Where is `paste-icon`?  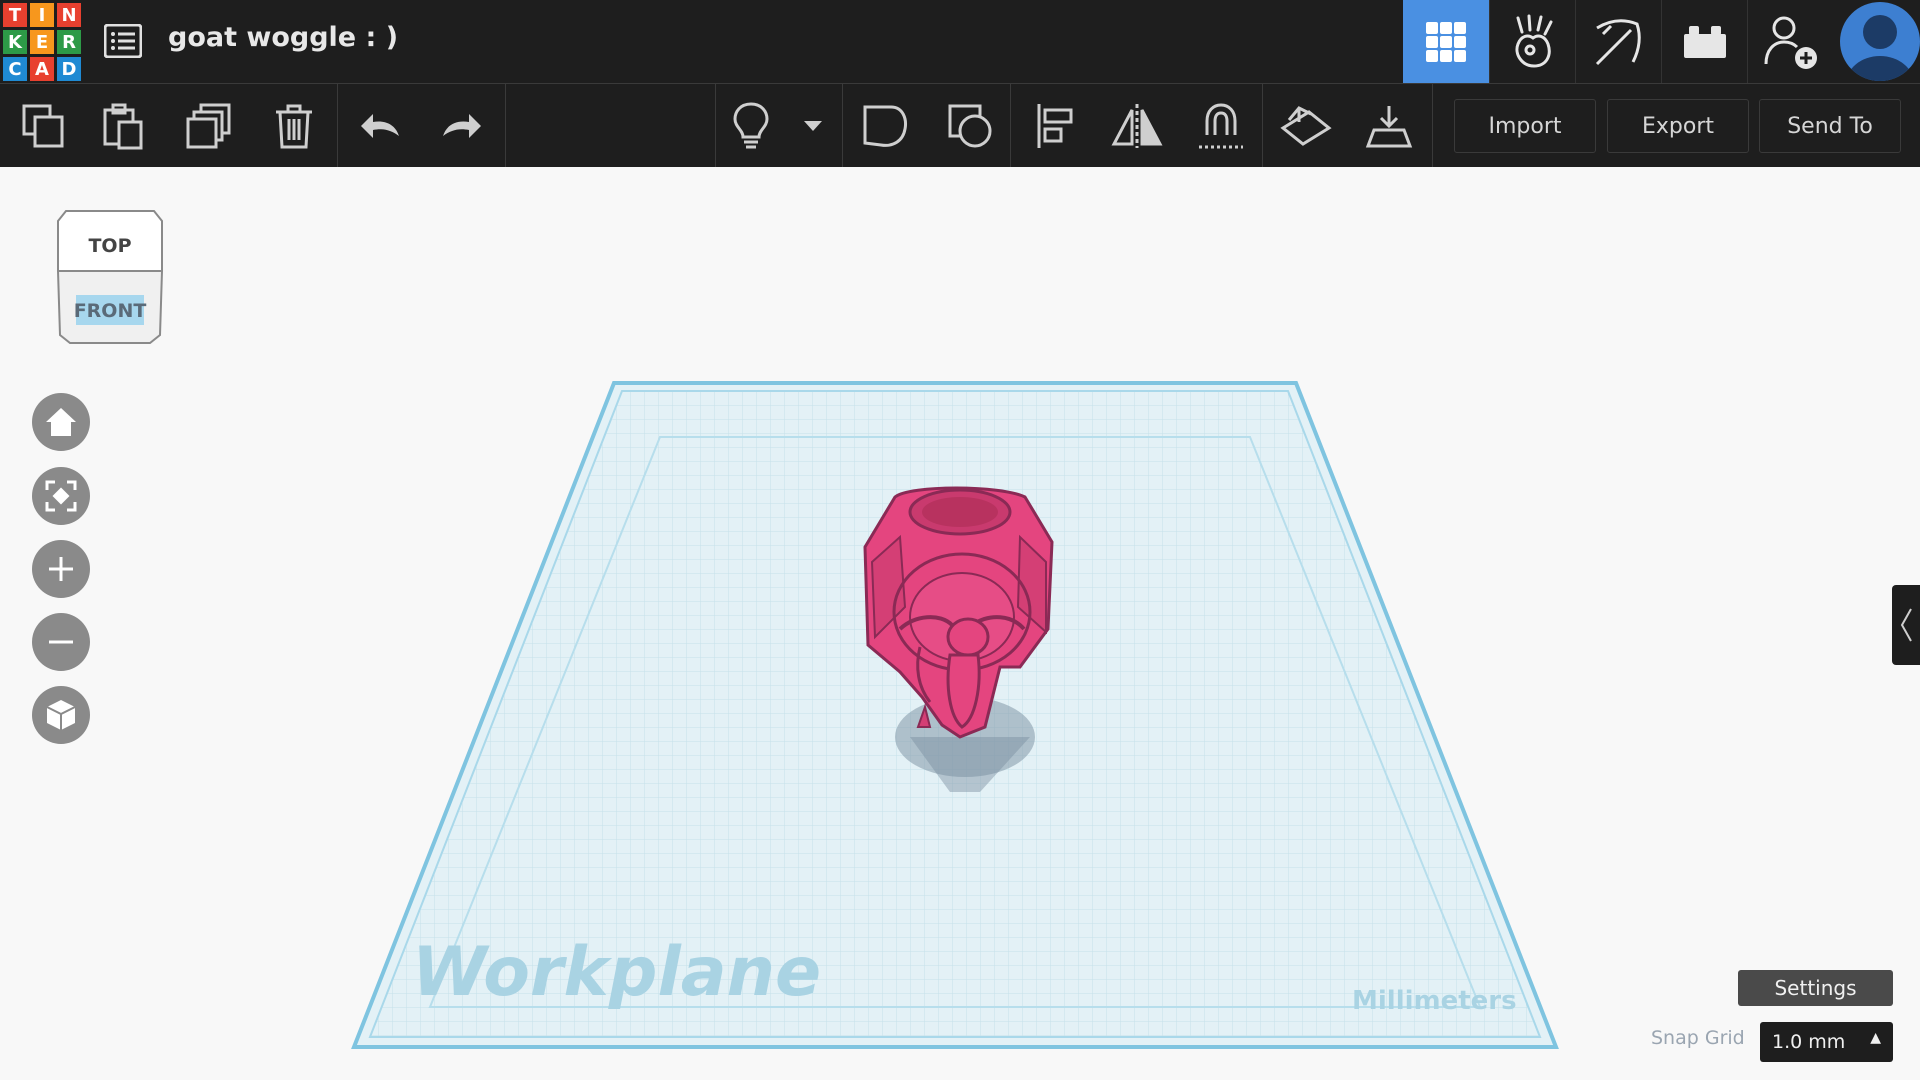 paste-icon is located at coordinates (123, 126).